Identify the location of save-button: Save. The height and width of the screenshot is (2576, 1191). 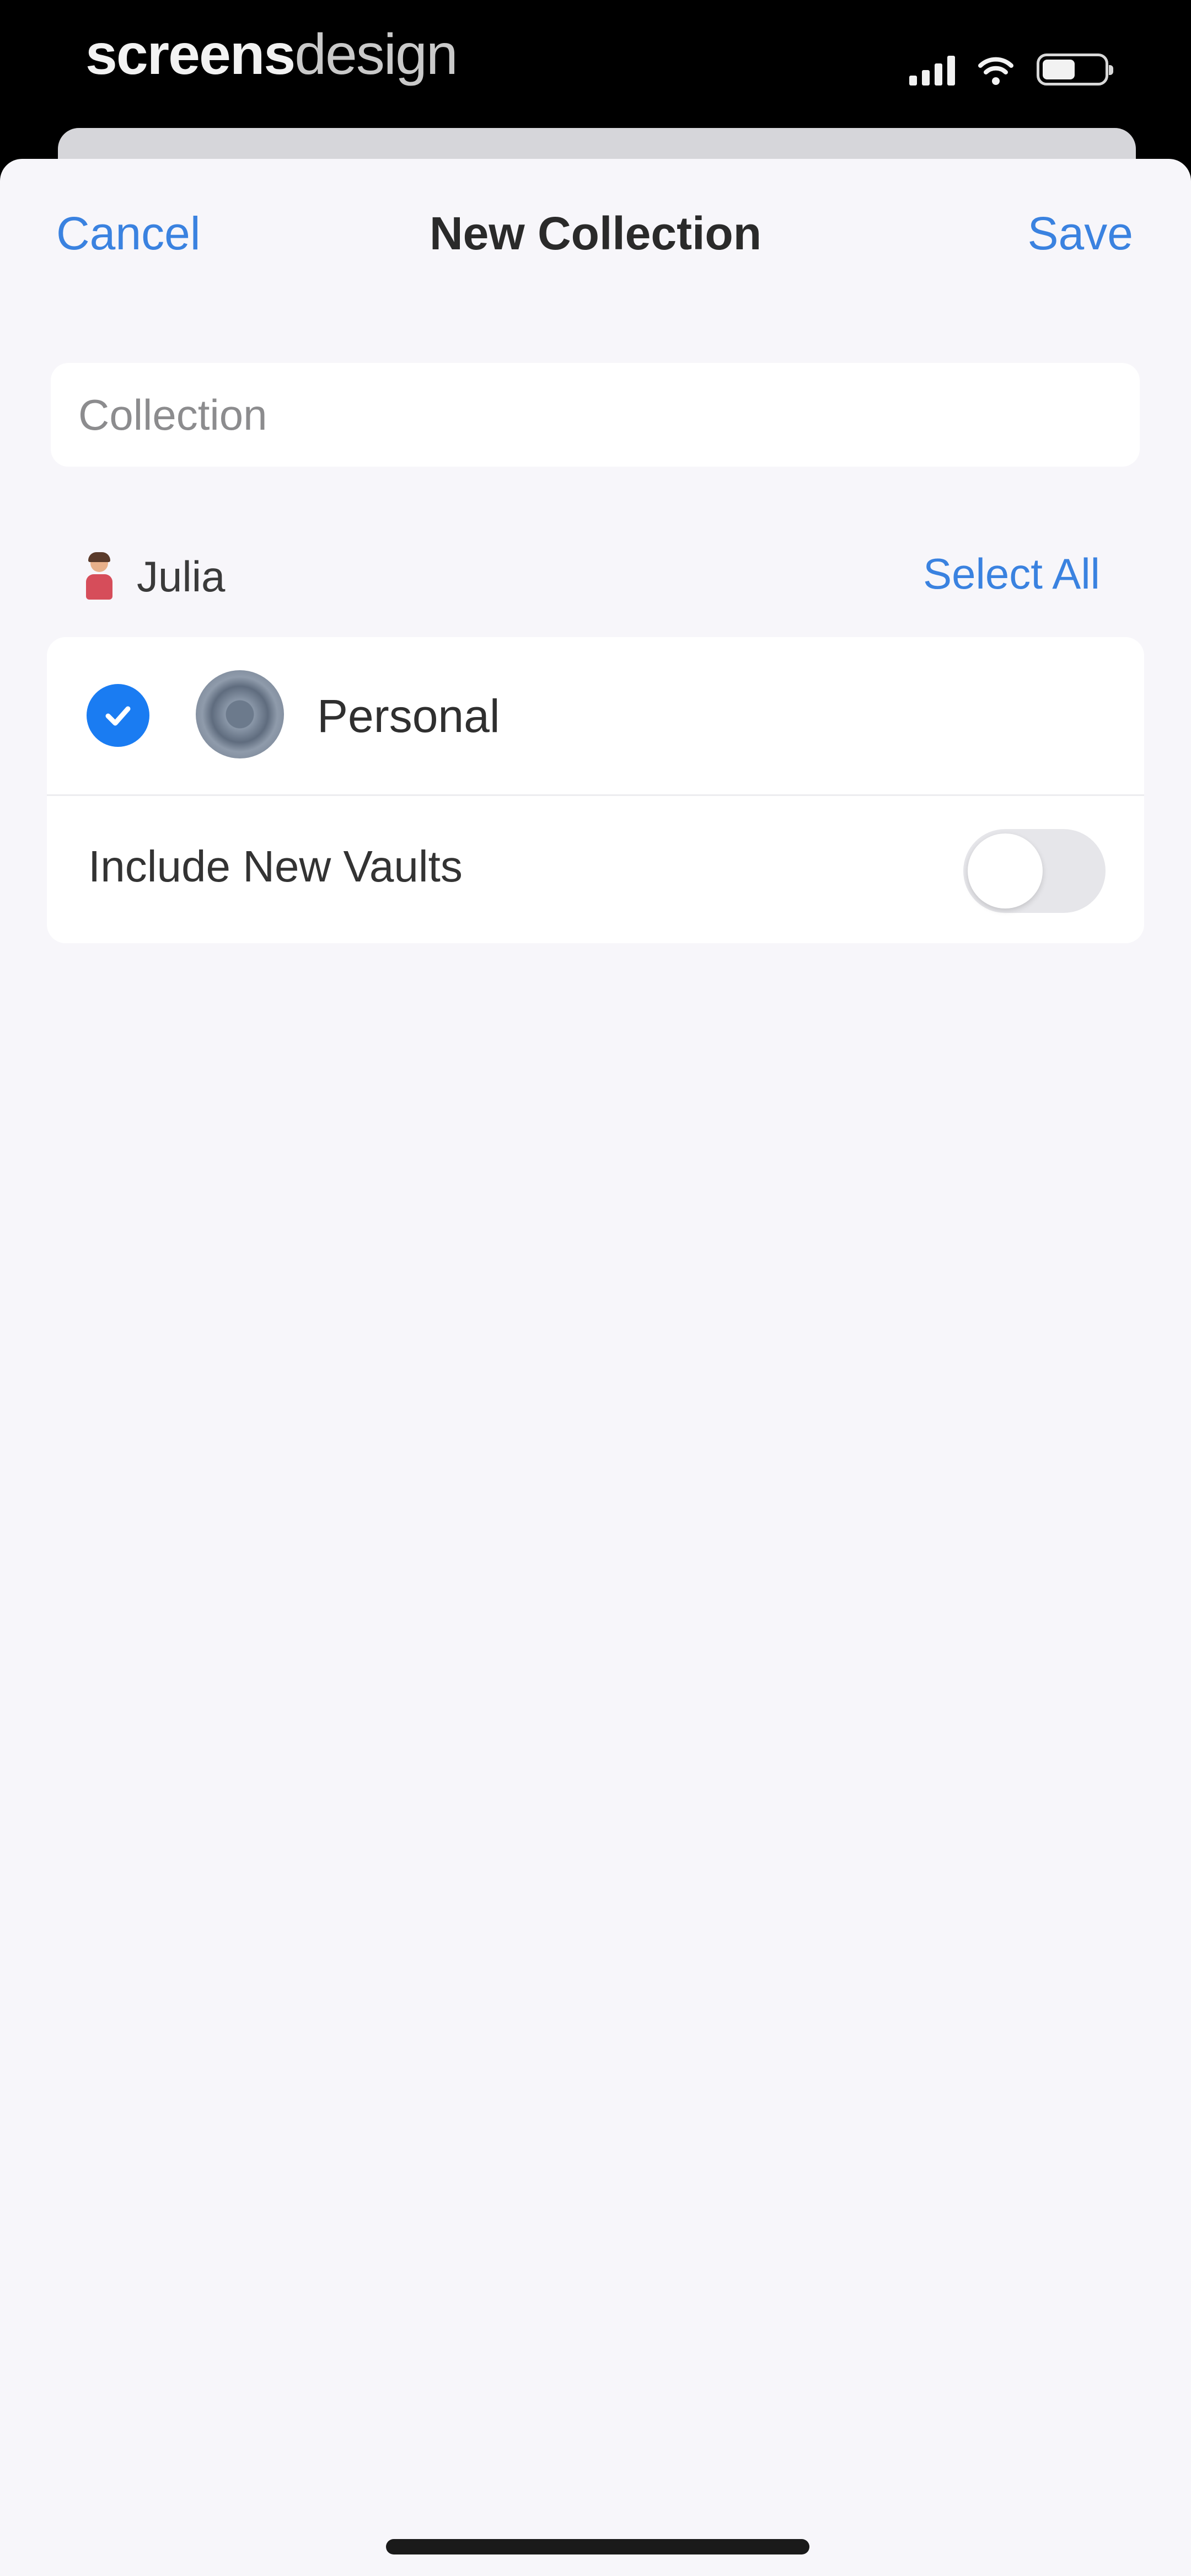
(1080, 233).